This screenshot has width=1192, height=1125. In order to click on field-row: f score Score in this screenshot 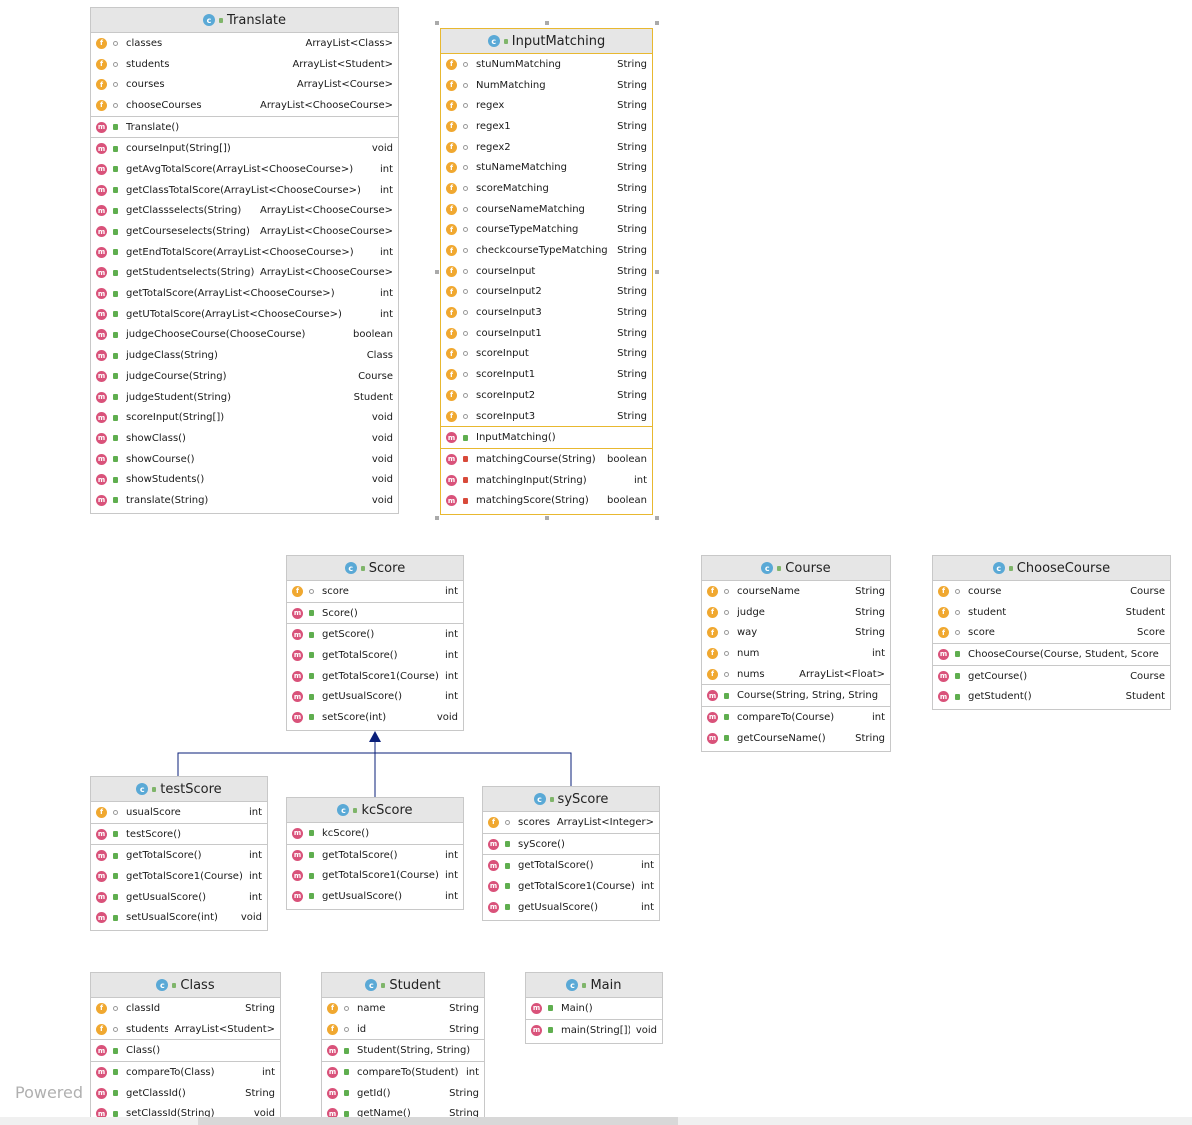, I will do `click(1051, 632)`.